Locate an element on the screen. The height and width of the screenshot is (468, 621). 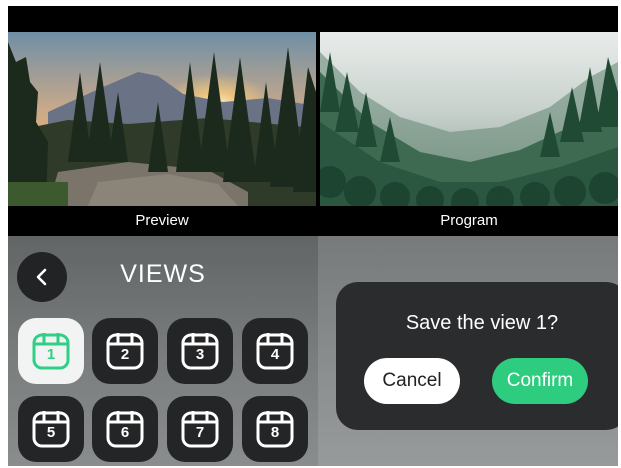
view-button-6: 6 is located at coordinates (125, 429).